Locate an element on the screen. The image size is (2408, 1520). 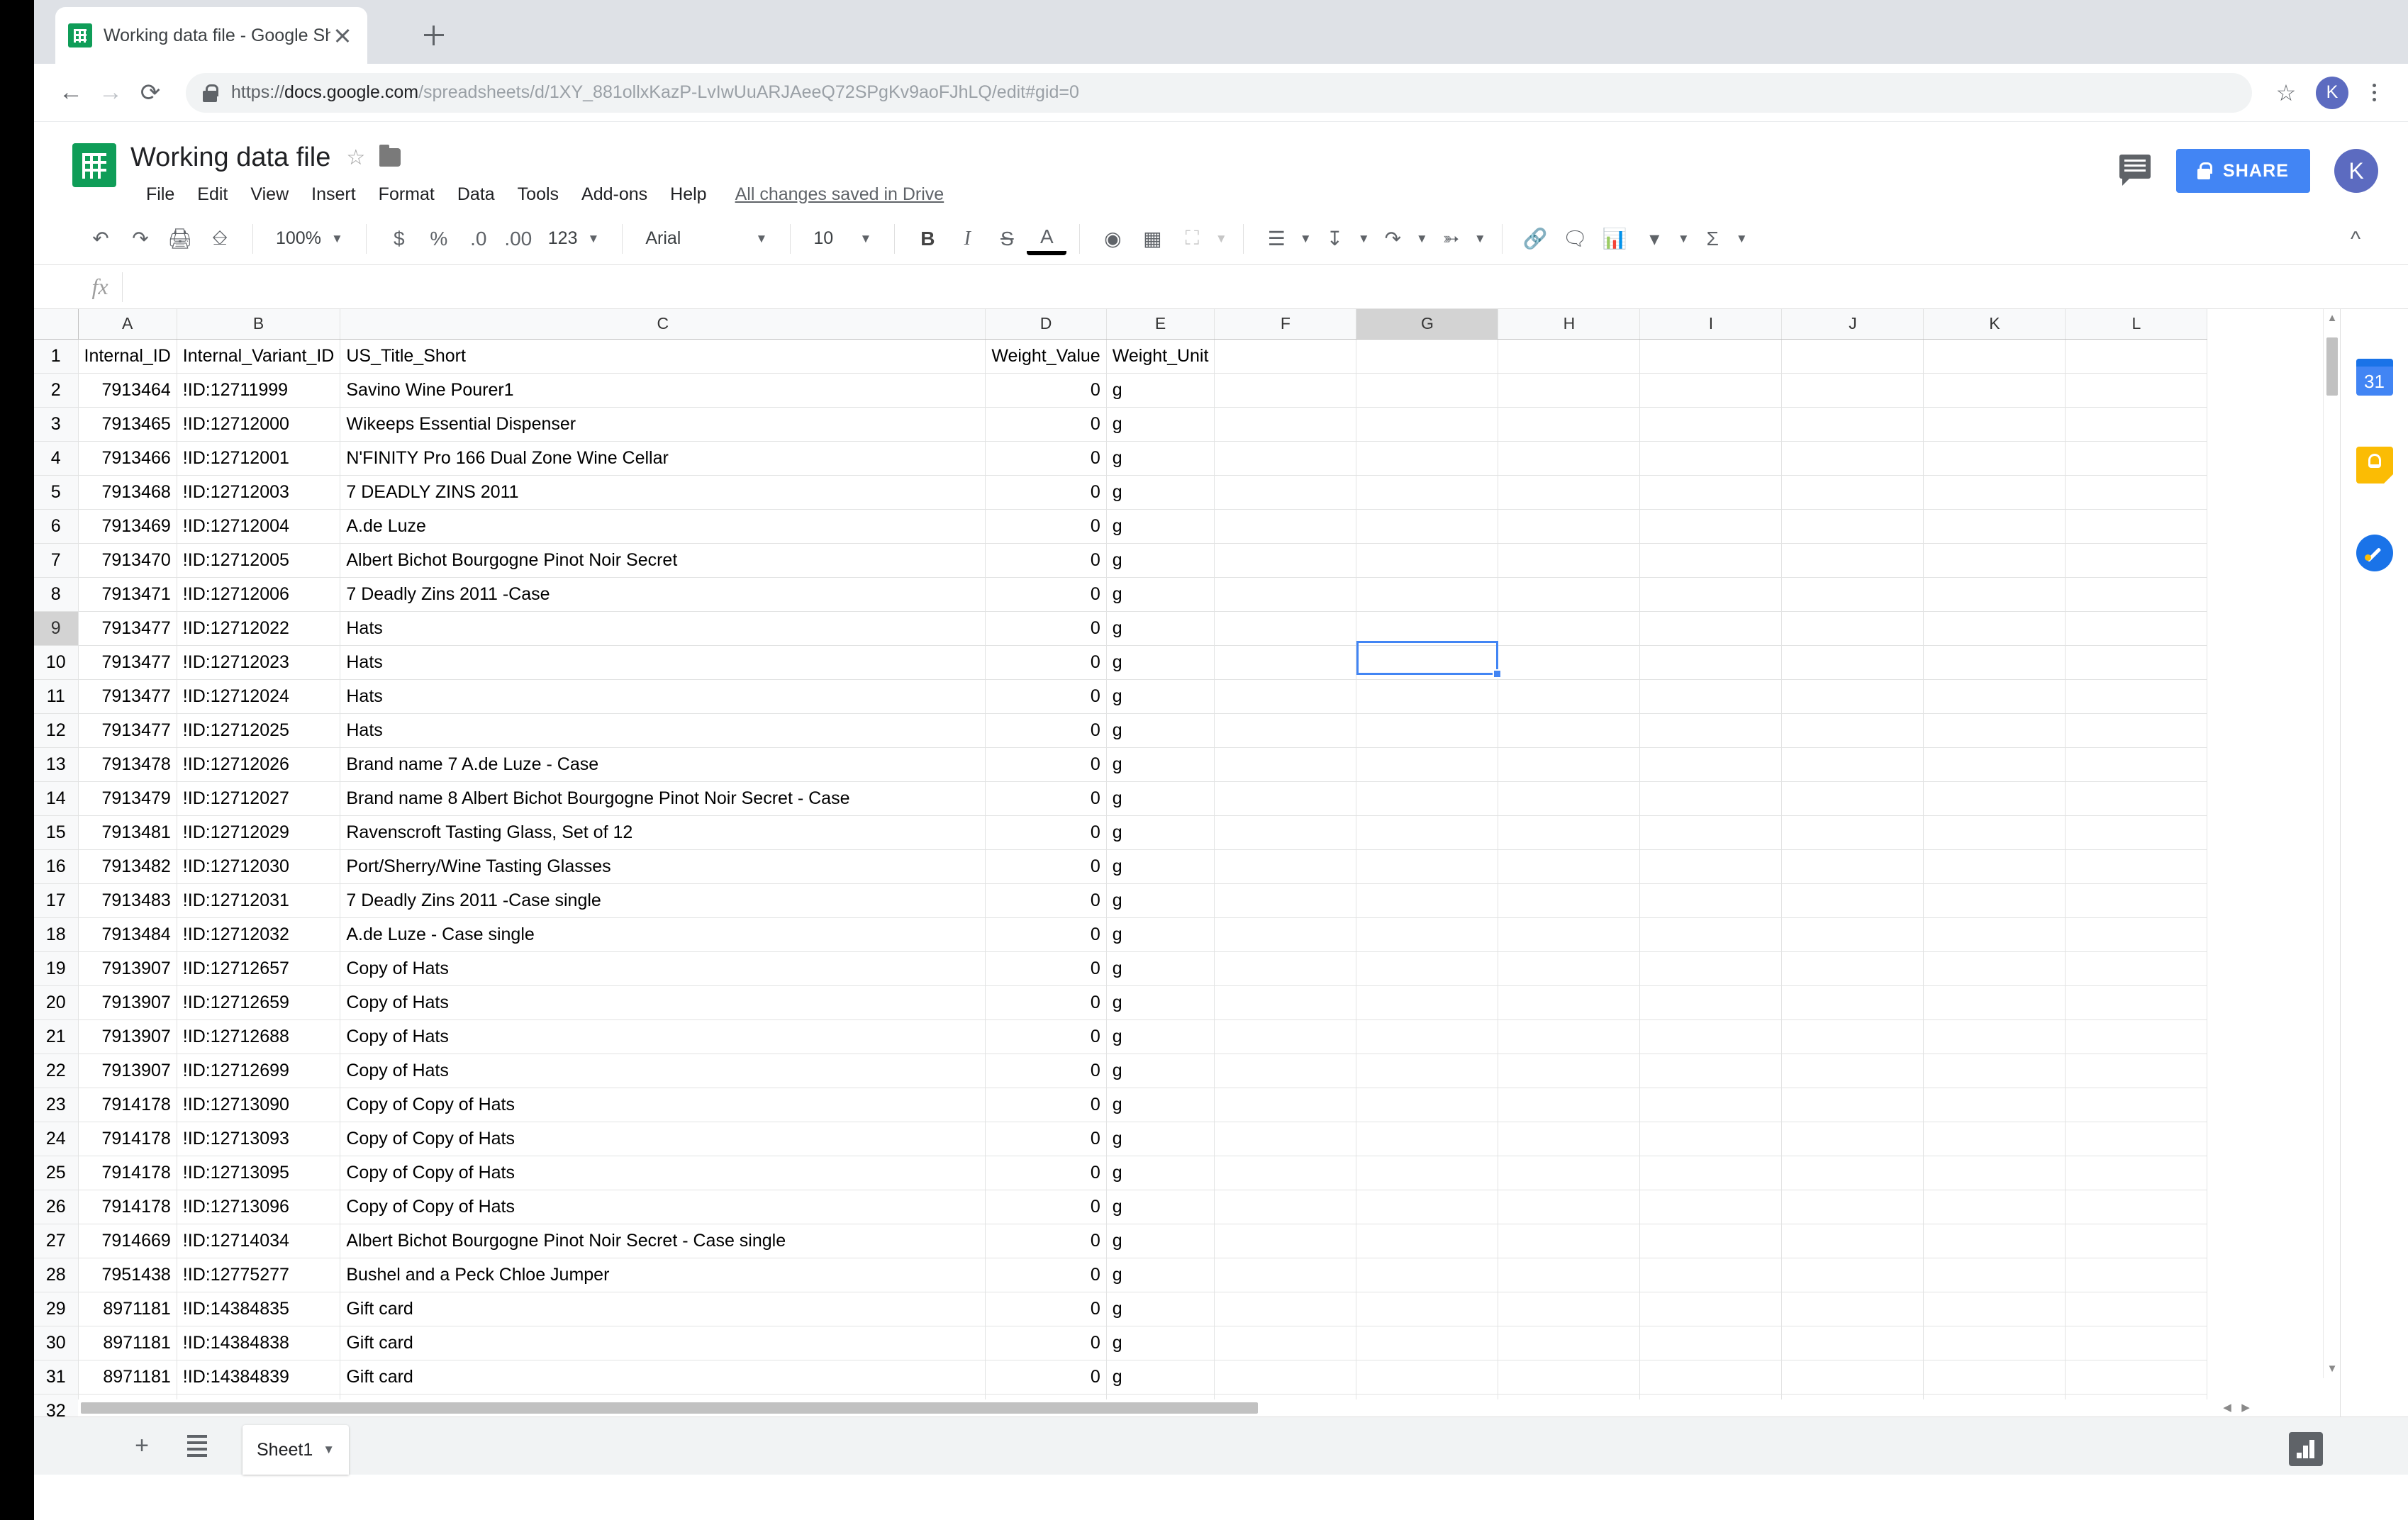
cell-E1: Weight_Unit is located at coordinates (1160, 356).